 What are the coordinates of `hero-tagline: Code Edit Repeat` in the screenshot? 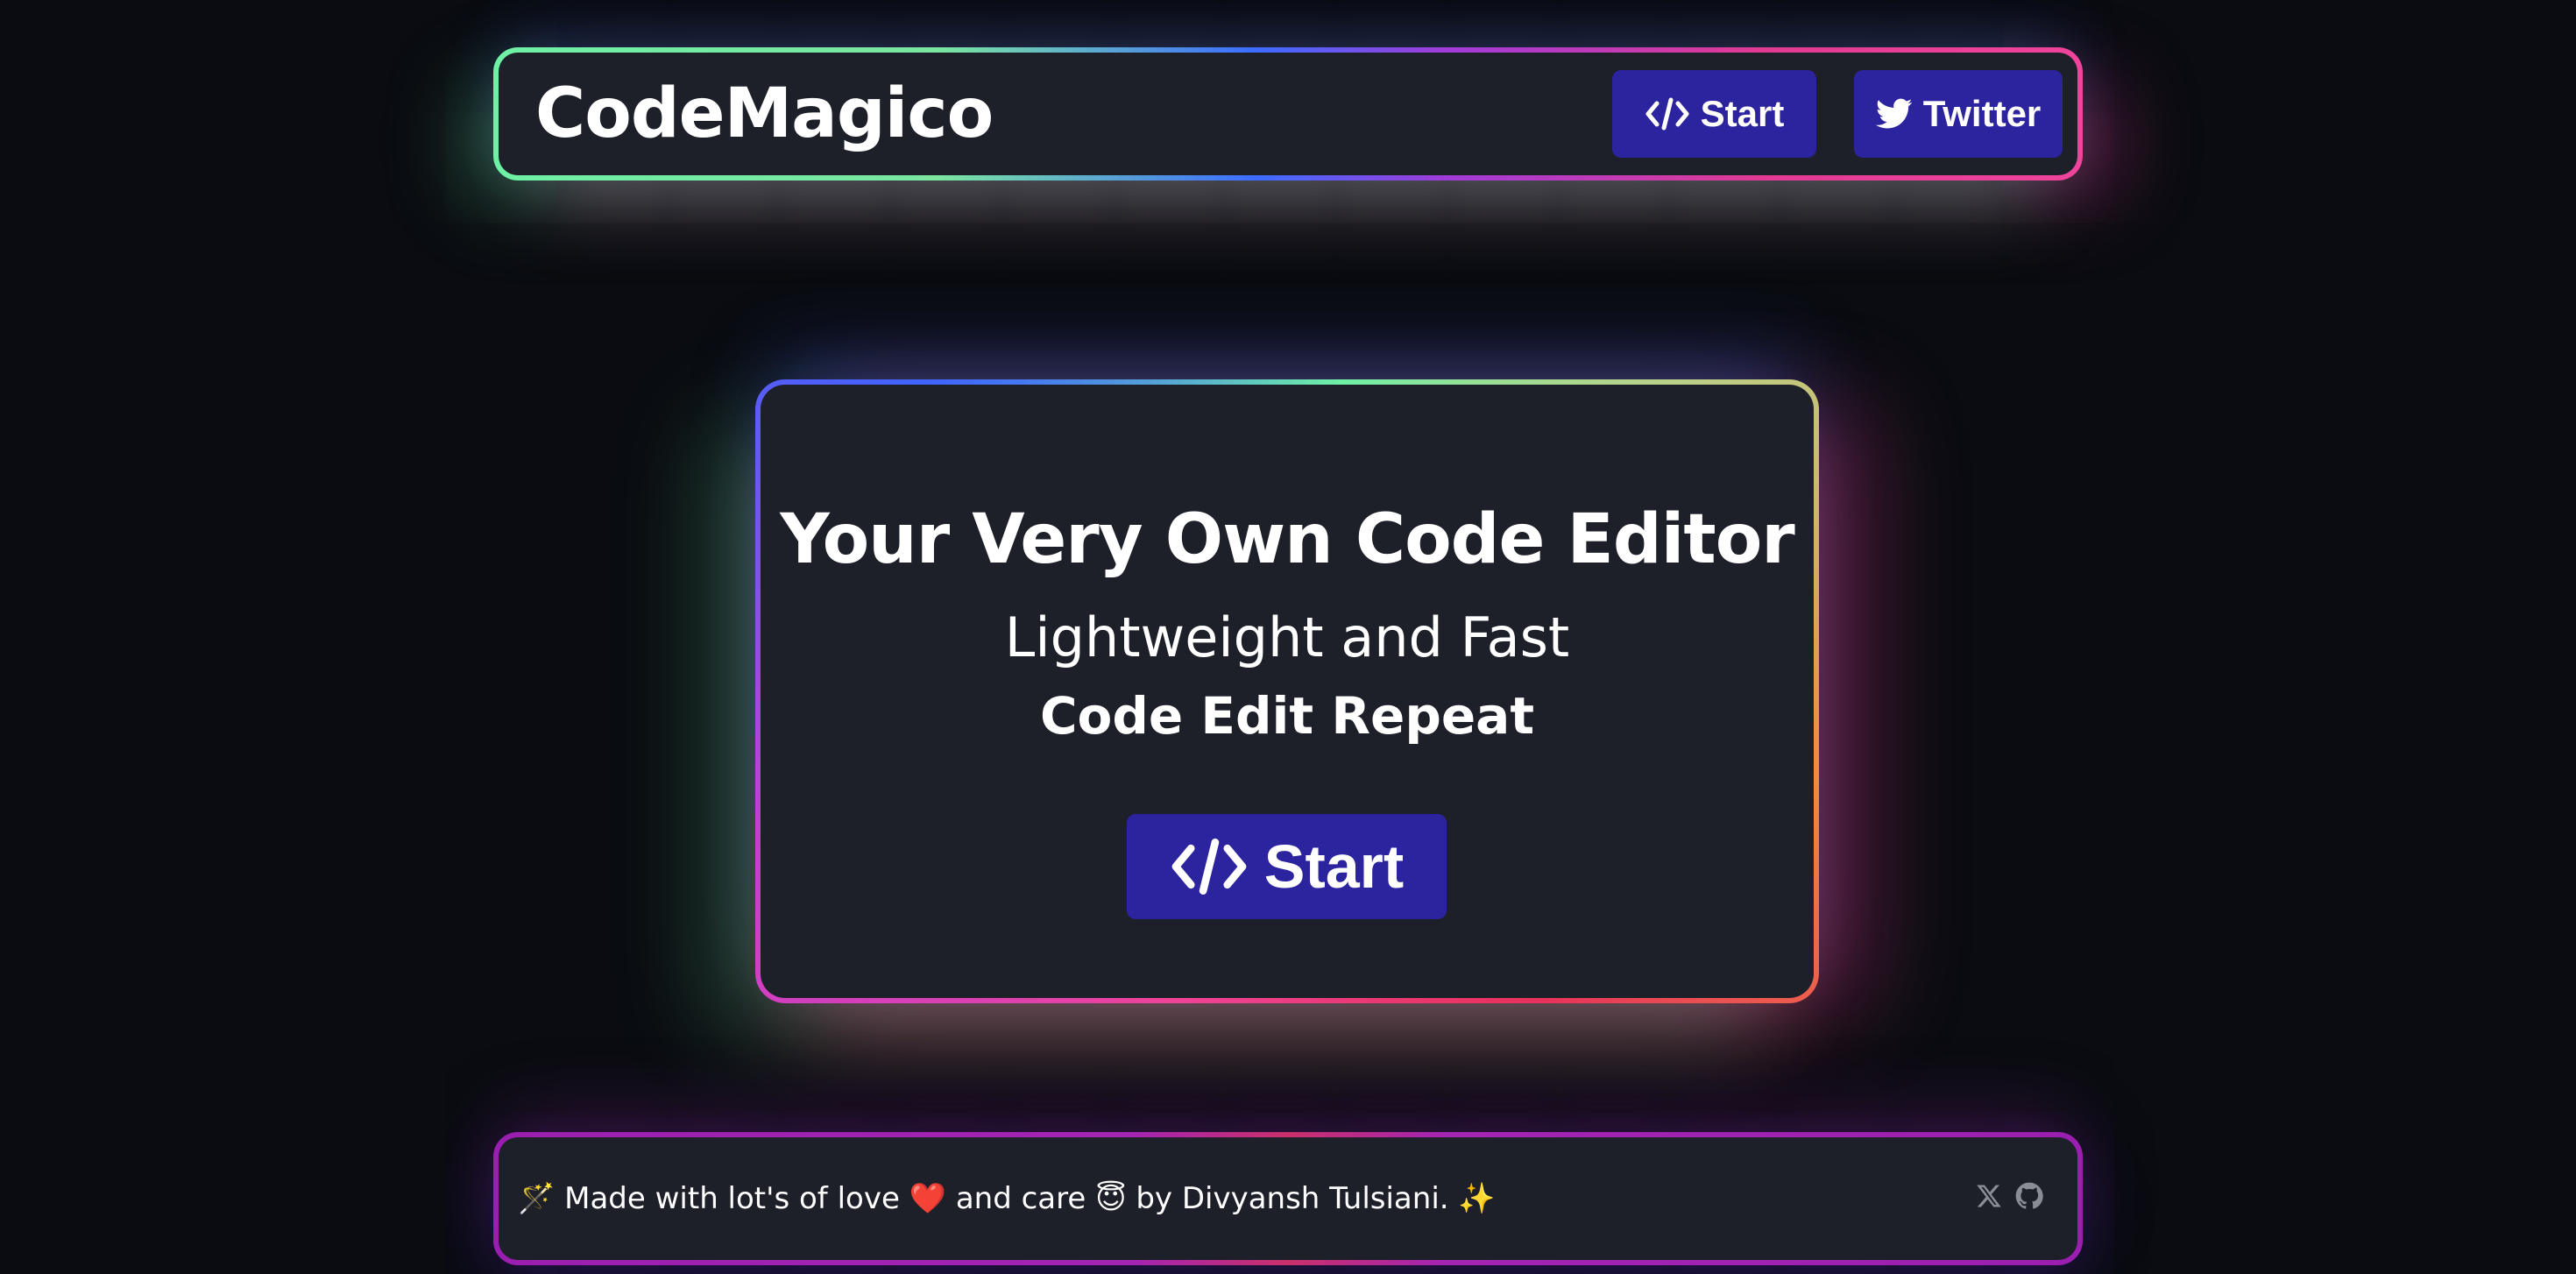 It's located at (1287, 716).